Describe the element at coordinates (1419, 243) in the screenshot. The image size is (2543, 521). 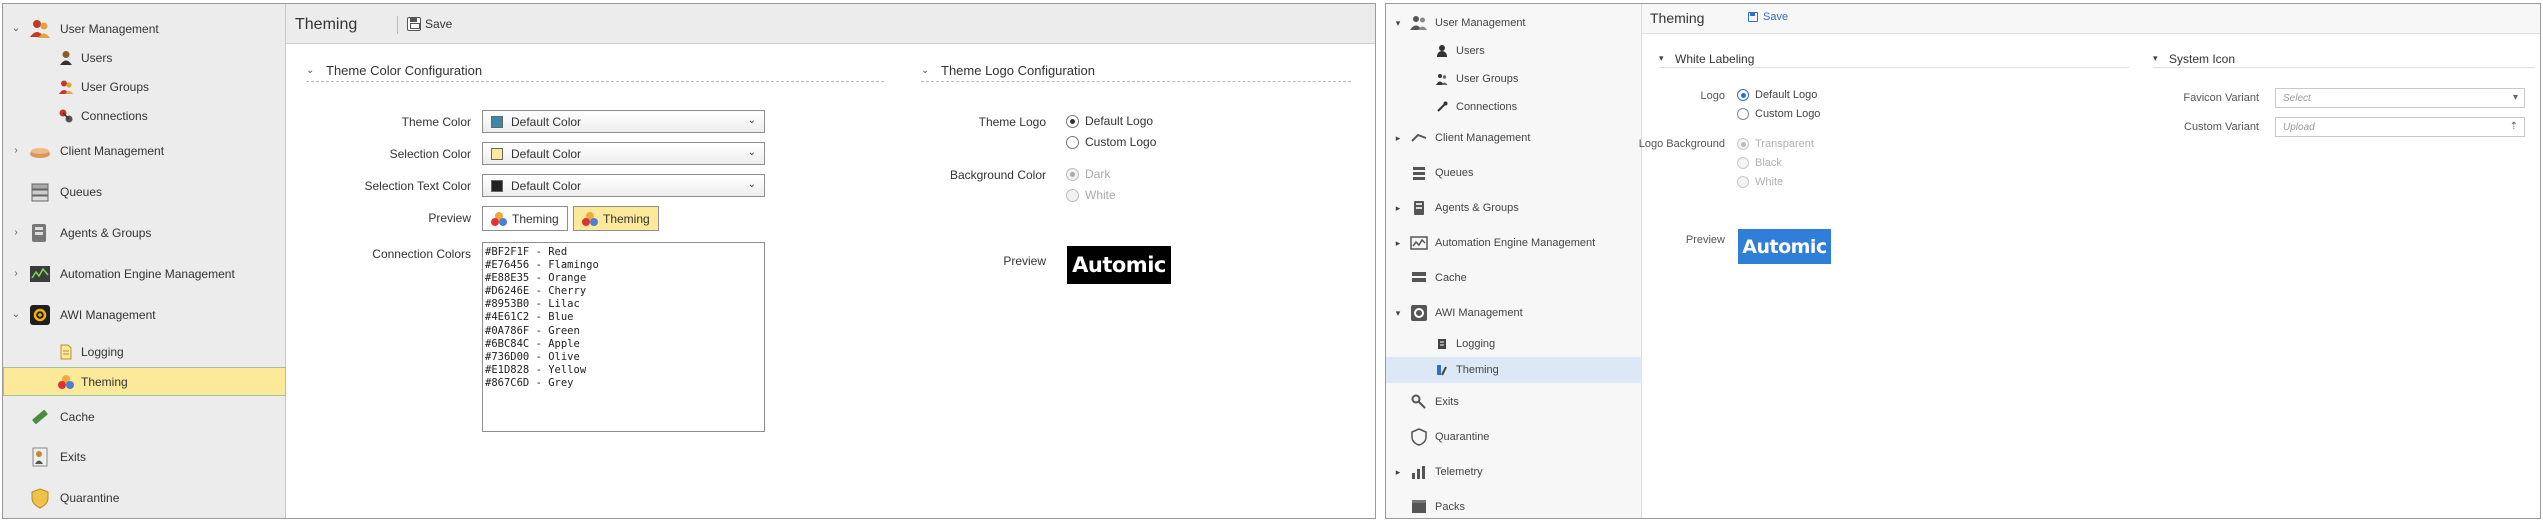
I see `engine-chart-icon` at that location.